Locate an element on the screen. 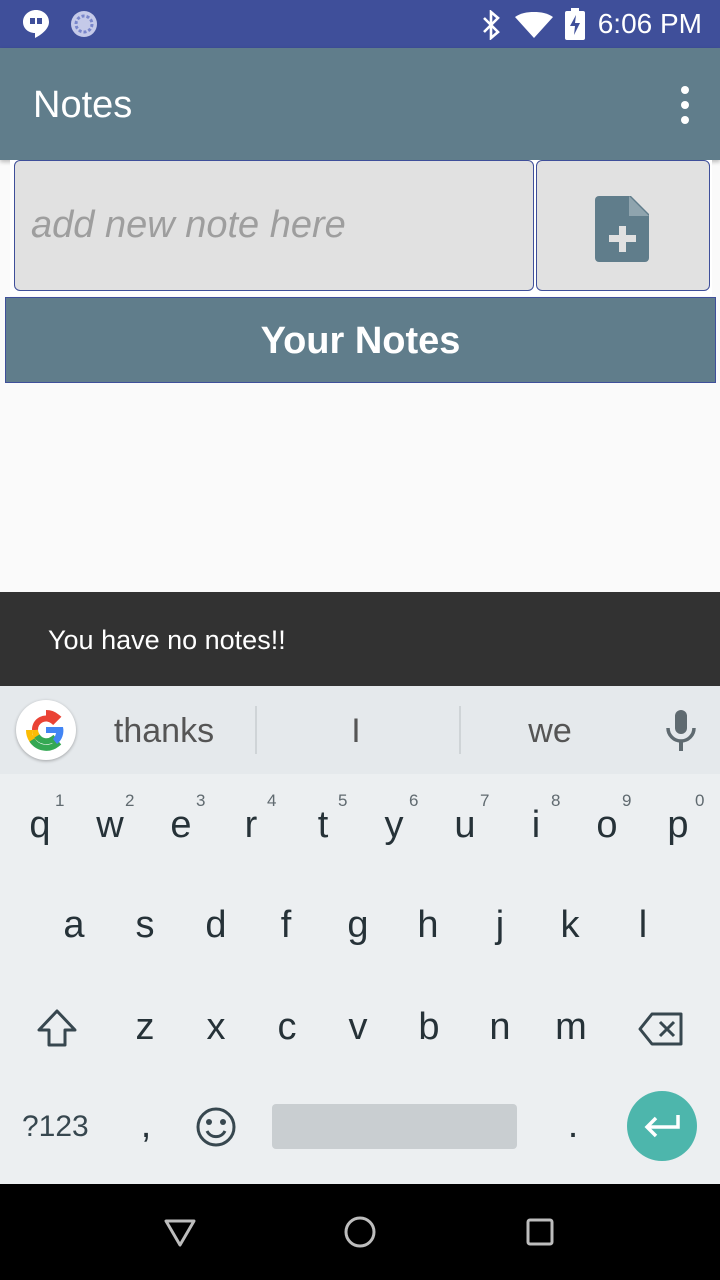 This screenshot has height=1280, width=720. key-comma: , is located at coordinates (146, 1125).